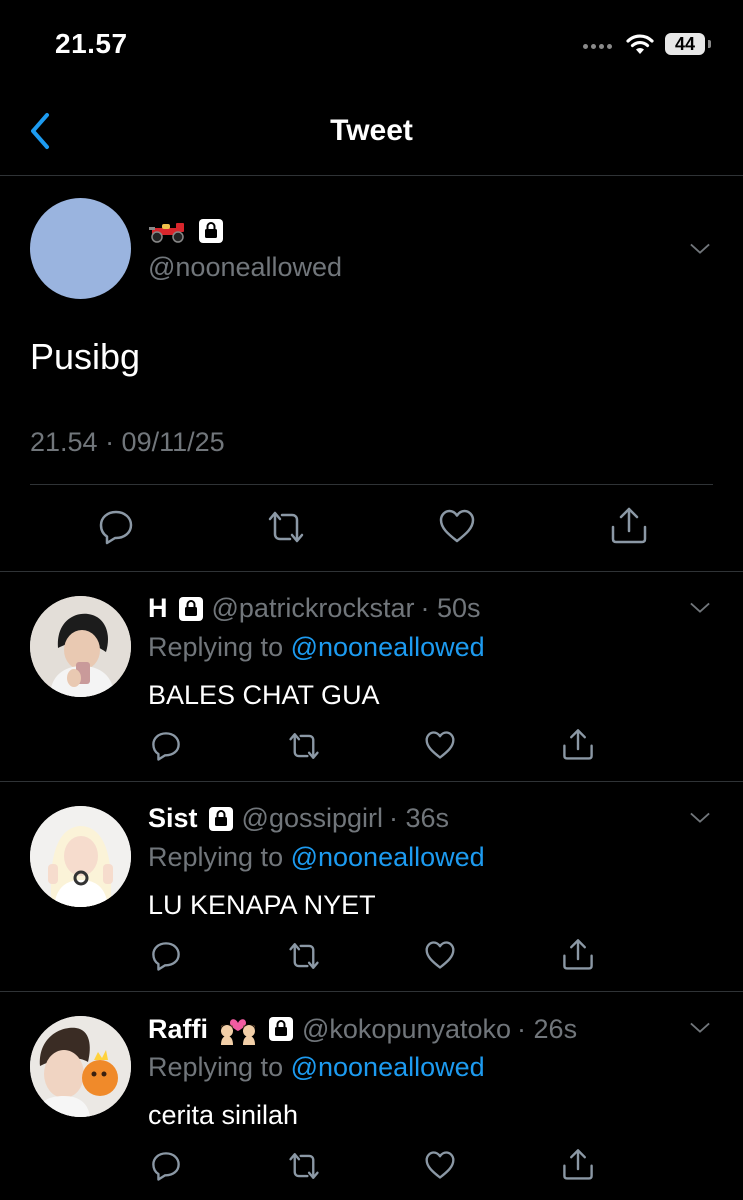 This screenshot has width=743, height=1200. Describe the element at coordinates (685, 44) in the screenshot. I see `battery-indicator: 44` at that location.